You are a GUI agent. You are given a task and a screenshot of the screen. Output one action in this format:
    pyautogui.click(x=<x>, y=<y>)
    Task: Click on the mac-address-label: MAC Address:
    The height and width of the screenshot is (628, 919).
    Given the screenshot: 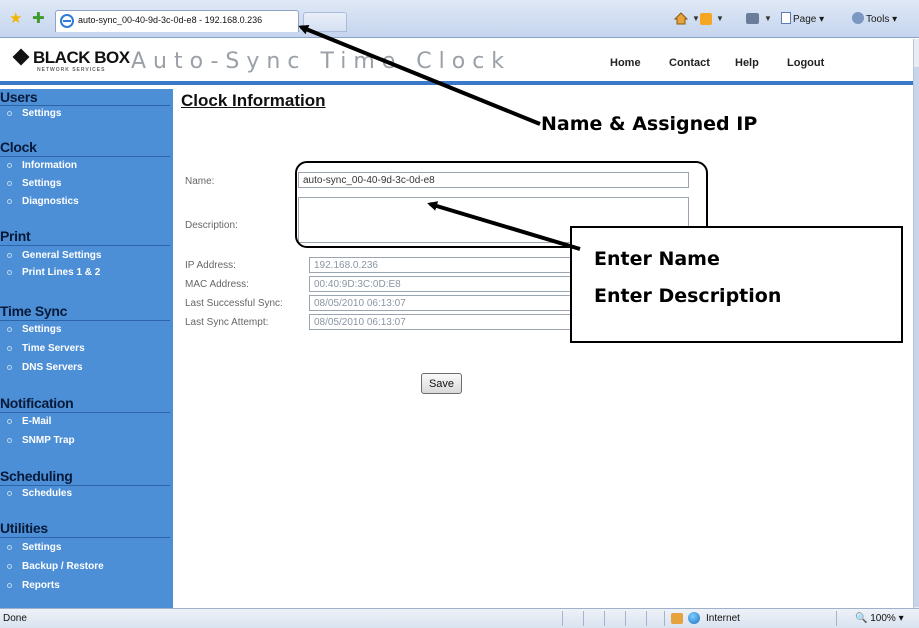 What is the action you would take?
    pyautogui.click(x=217, y=284)
    